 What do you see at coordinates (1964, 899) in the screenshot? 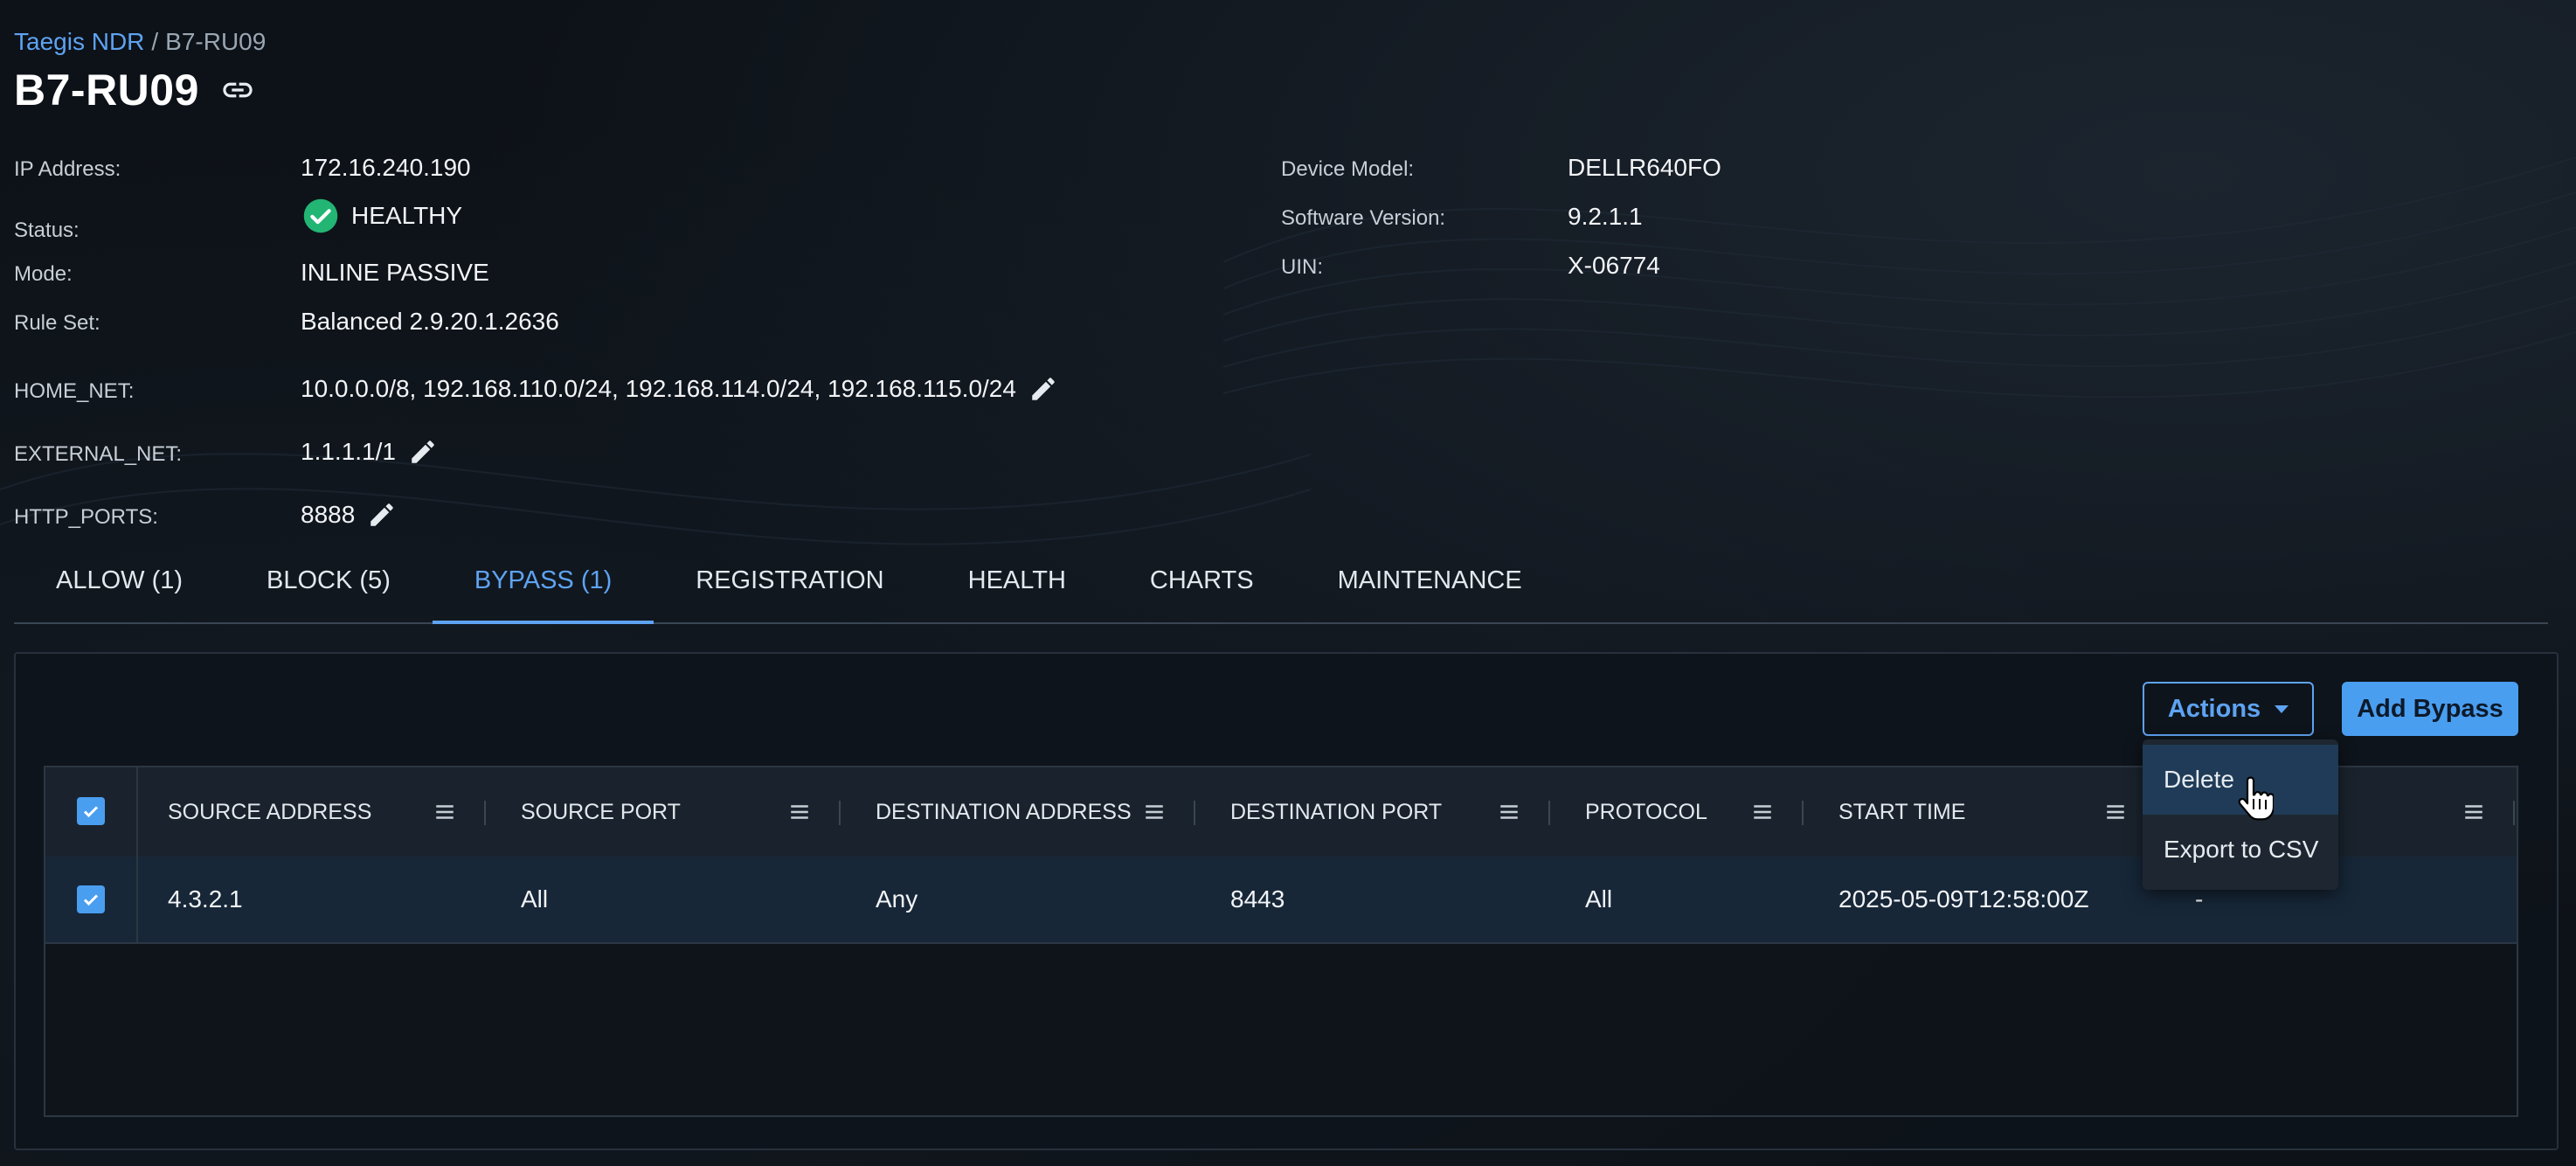
I see `cell-start-time: 2025-05-09T12:58:00Z` at bounding box center [1964, 899].